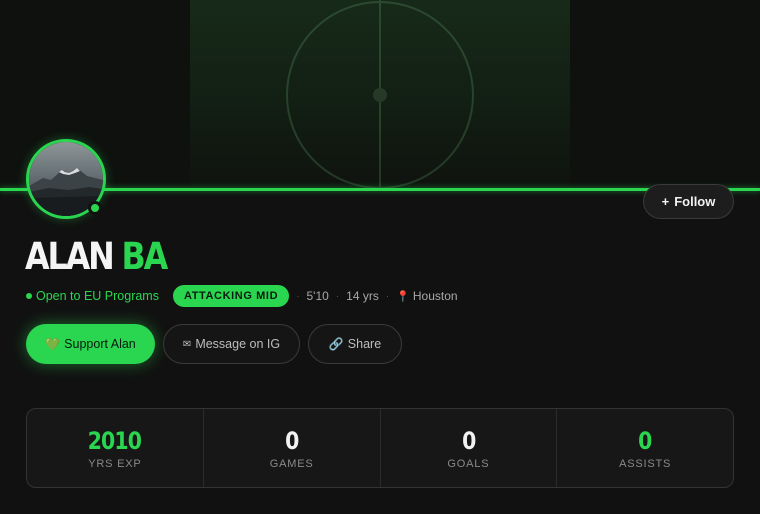 This screenshot has width=760, height=514. What do you see at coordinates (100, 344) in the screenshot?
I see `support-label: Support Alan` at bounding box center [100, 344].